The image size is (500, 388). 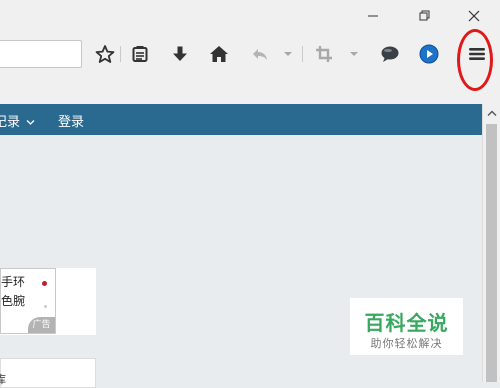 I want to click on home-icon, so click(x=219, y=54).